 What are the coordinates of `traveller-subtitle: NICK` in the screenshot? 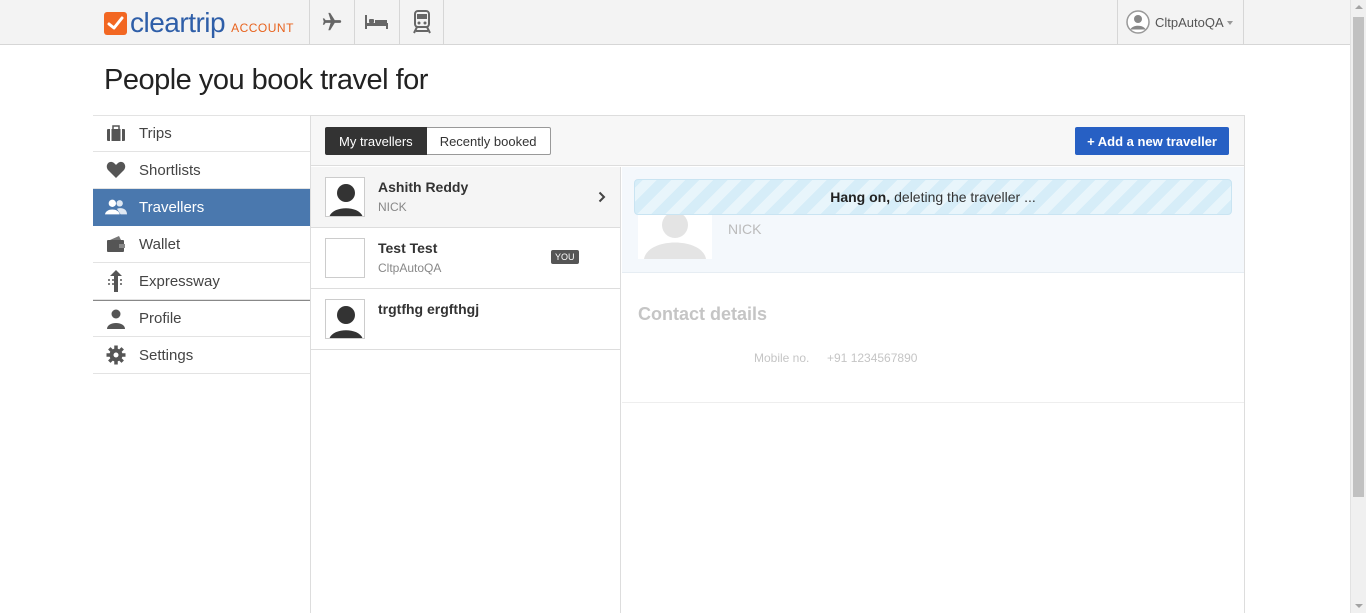 It's located at (392, 207).